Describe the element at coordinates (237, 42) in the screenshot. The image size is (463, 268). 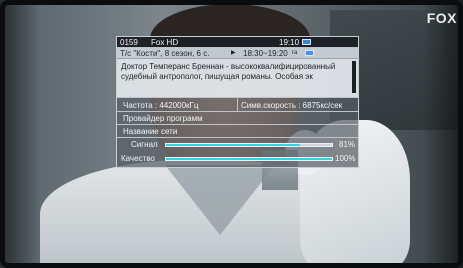
I see `channel-header-row: 0159 Fox HD 19:10` at that location.